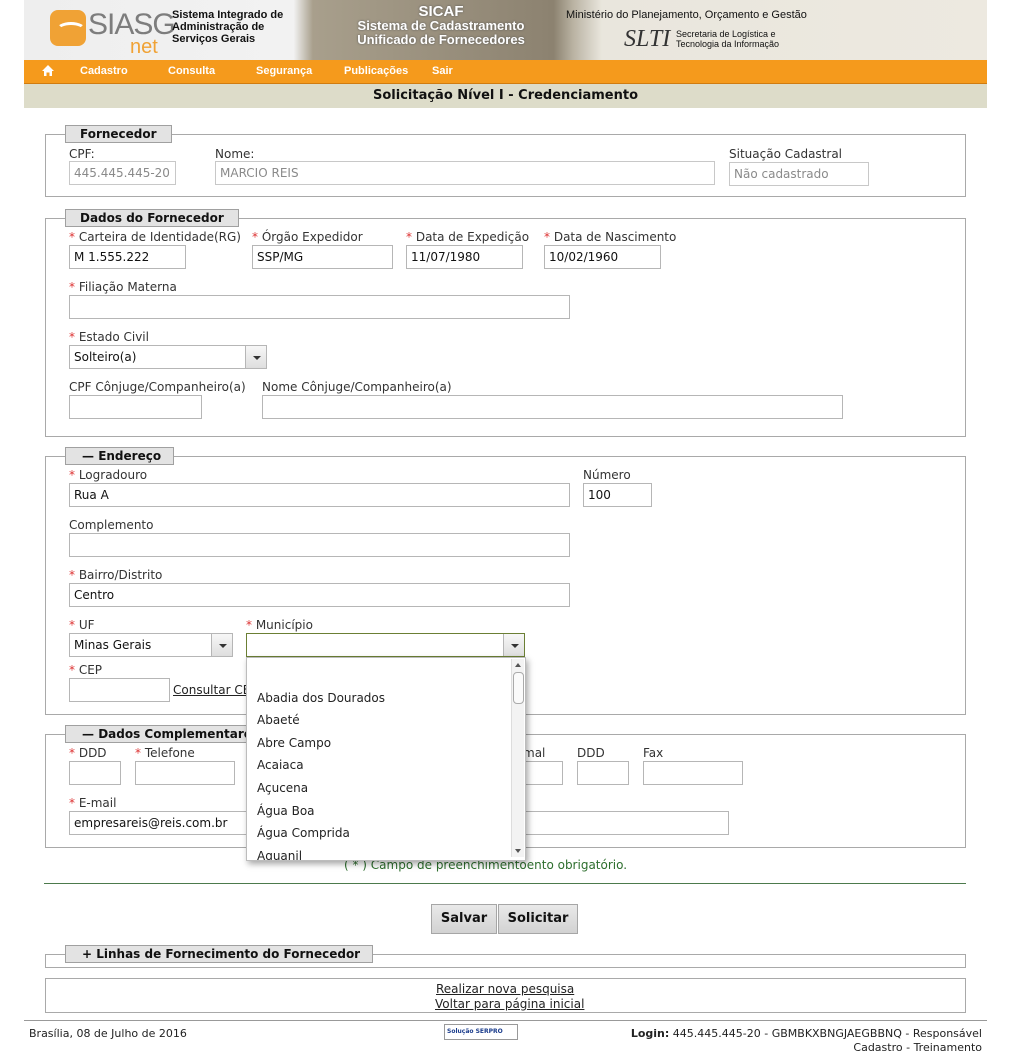 The height and width of the screenshot is (1060, 1011). I want to click on legend-fornecedor: Fornecedor, so click(118, 134).